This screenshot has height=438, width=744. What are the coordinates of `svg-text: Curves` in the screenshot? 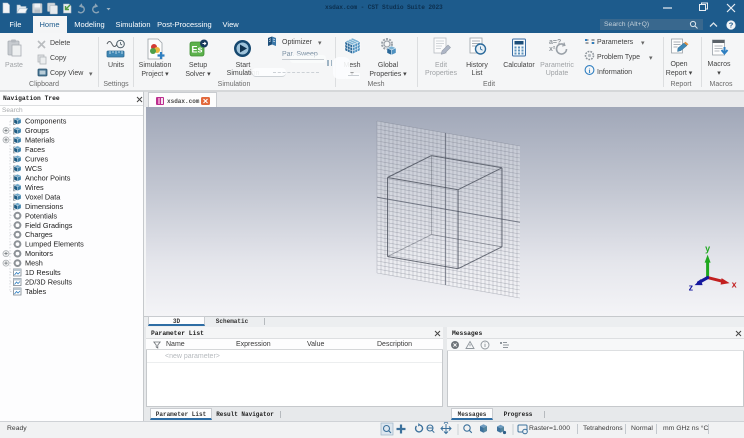 It's located at (36, 159).